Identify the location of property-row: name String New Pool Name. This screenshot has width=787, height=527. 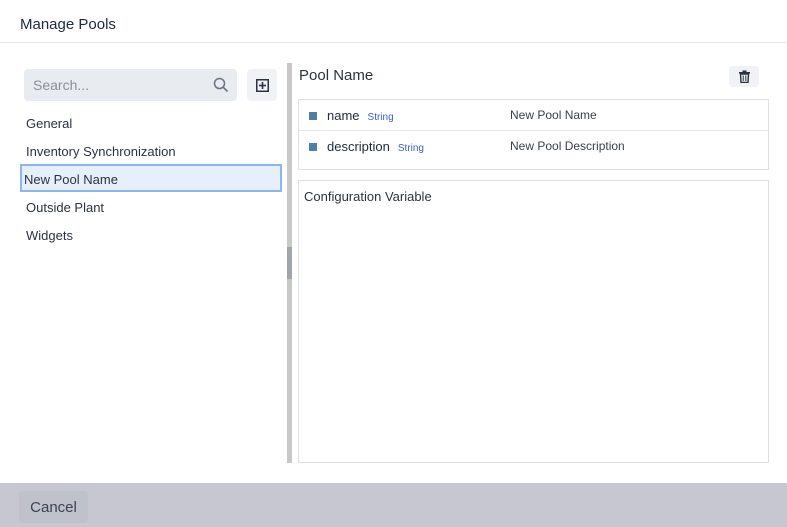
(533, 115).